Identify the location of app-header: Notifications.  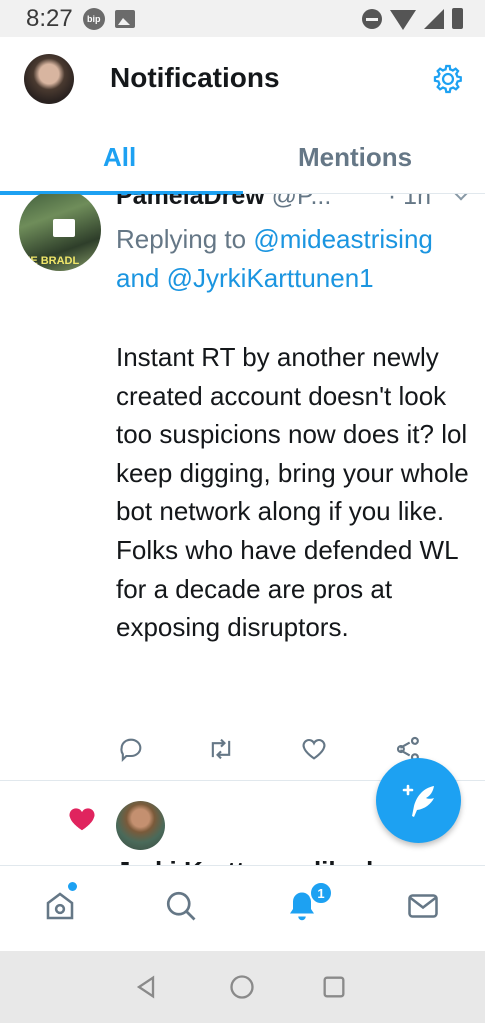
(242, 79).